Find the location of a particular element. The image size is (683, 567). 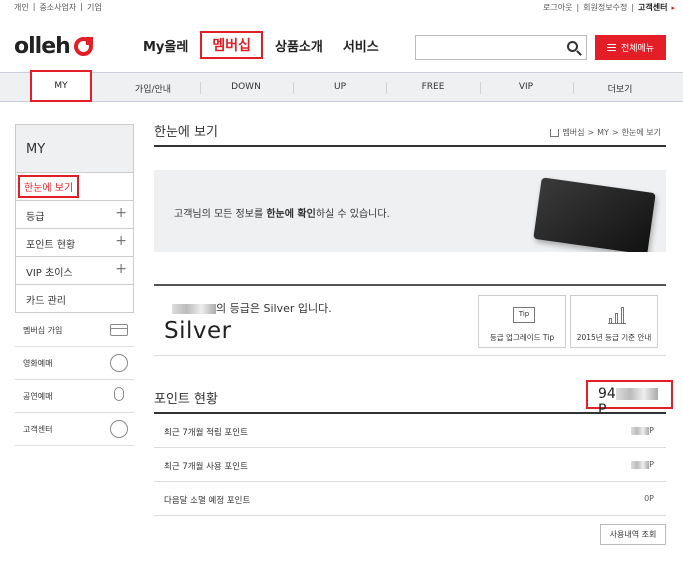

points-row-expiring: 다음달 소멸 예정 포인트 0P is located at coordinates (410, 499).